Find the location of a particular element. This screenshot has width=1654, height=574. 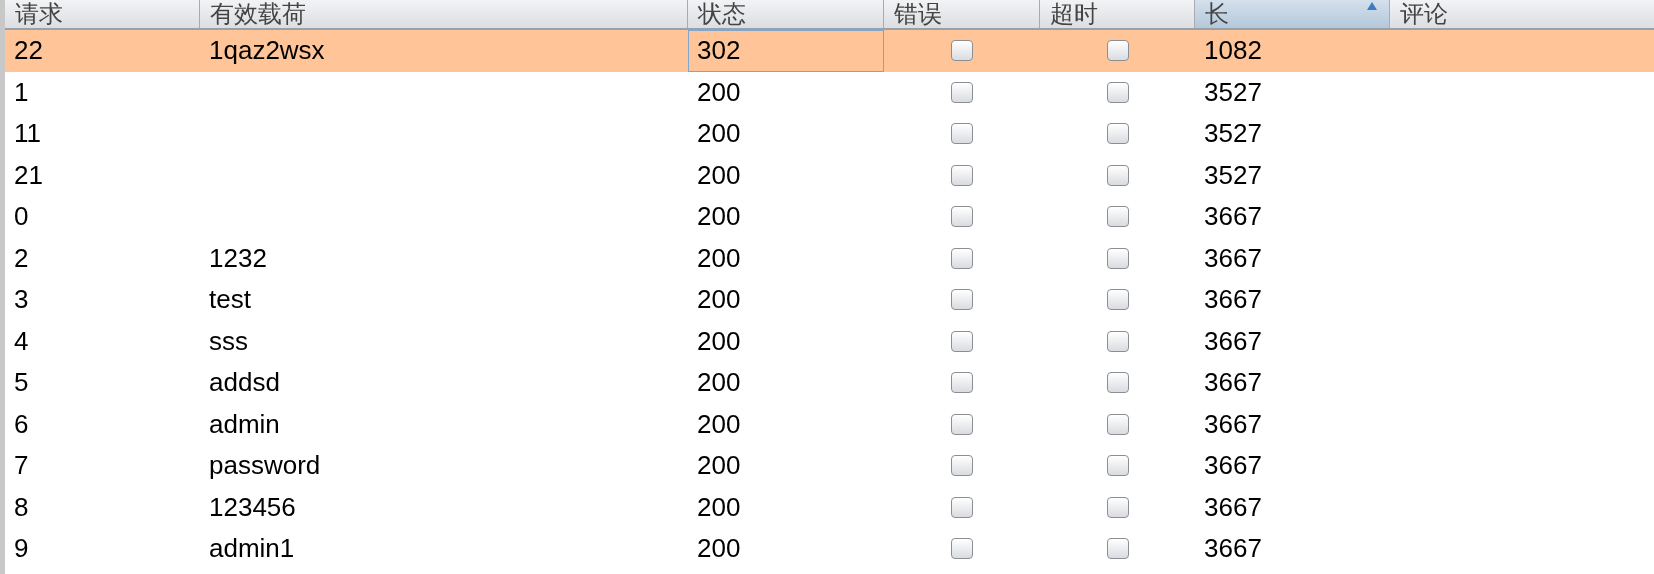

table-row: 8 123456 200 3667 is located at coordinates (829, 507).